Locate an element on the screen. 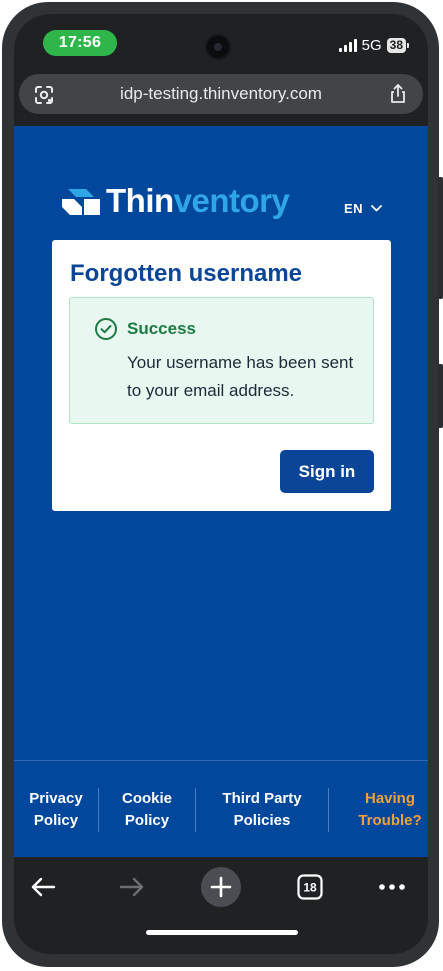 Image resolution: width=443 pixels, height=971 pixels. plus-icon is located at coordinates (221, 887).